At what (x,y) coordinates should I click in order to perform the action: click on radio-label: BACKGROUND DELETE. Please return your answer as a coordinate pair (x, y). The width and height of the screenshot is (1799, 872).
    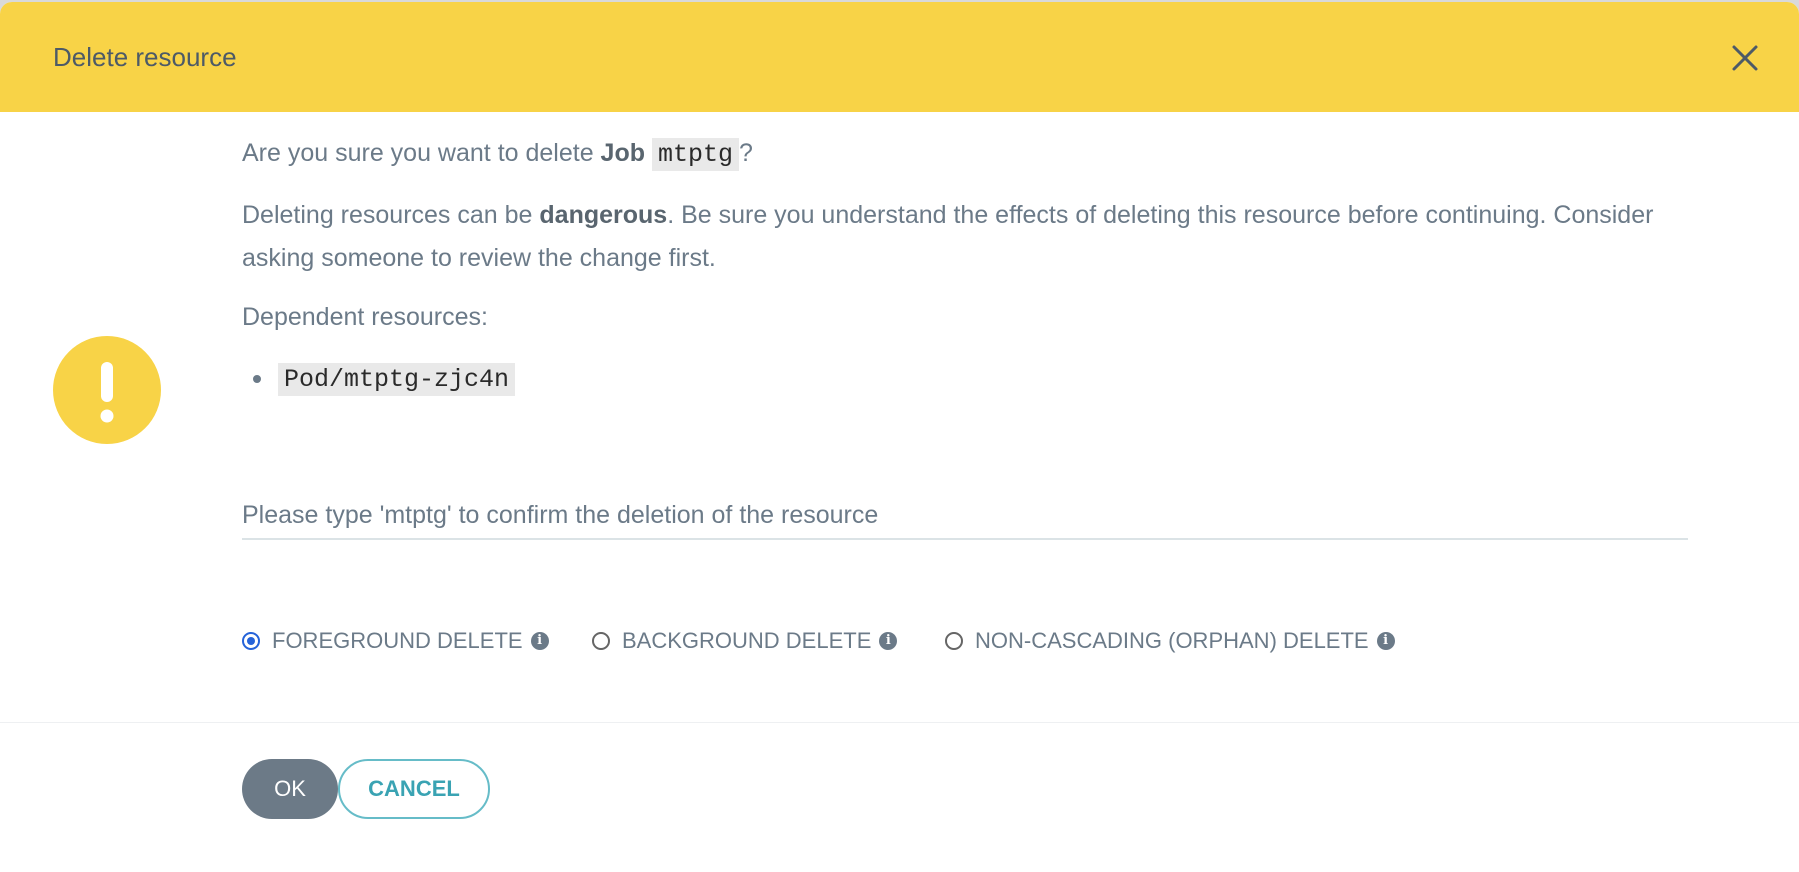
    Looking at the image, I should click on (747, 640).